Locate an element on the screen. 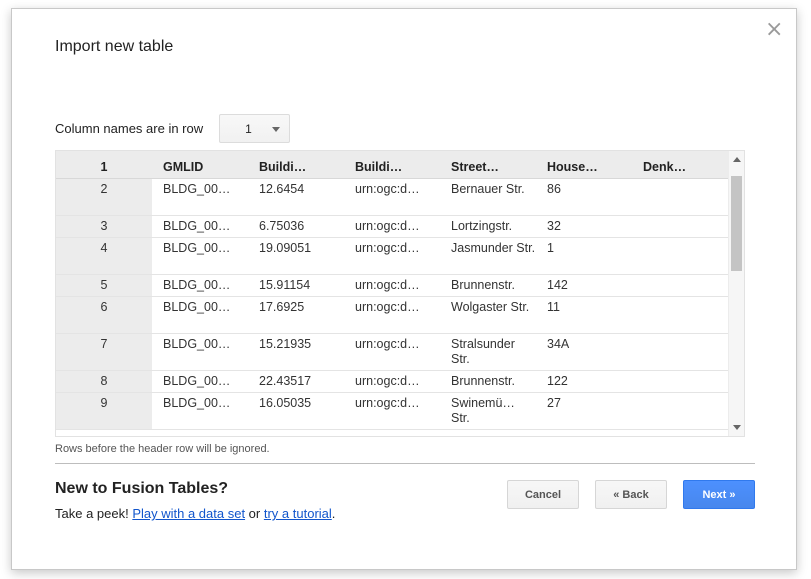  table-row: 3 BLDG_00… 6.75036 urn:ogc:d… Lortzingstr. 32 is located at coordinates (392, 226).